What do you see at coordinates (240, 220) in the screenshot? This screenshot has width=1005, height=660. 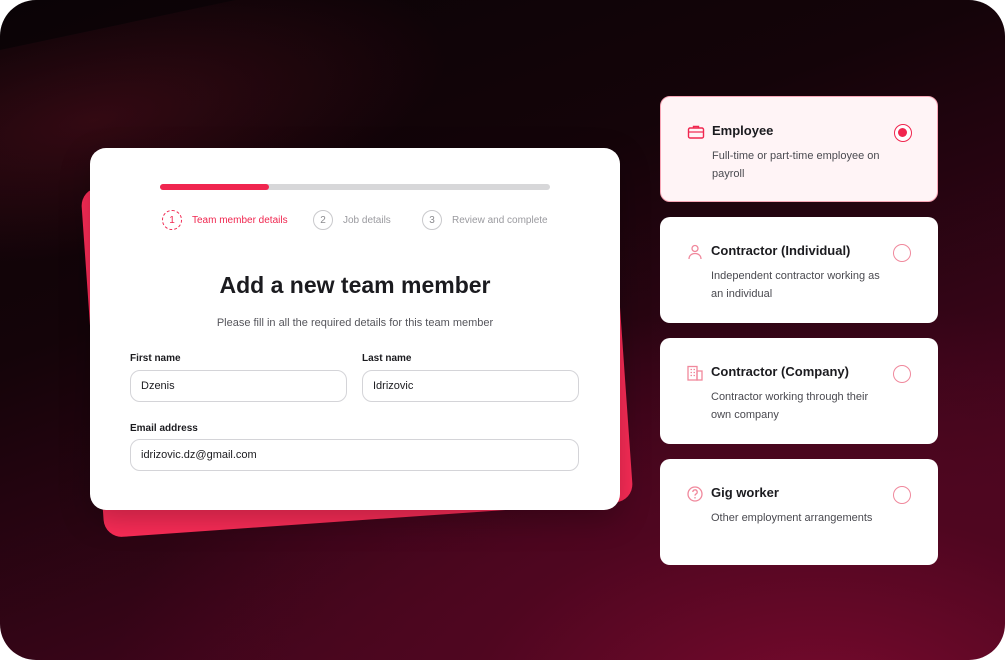 I see `step-label: Team member details` at bounding box center [240, 220].